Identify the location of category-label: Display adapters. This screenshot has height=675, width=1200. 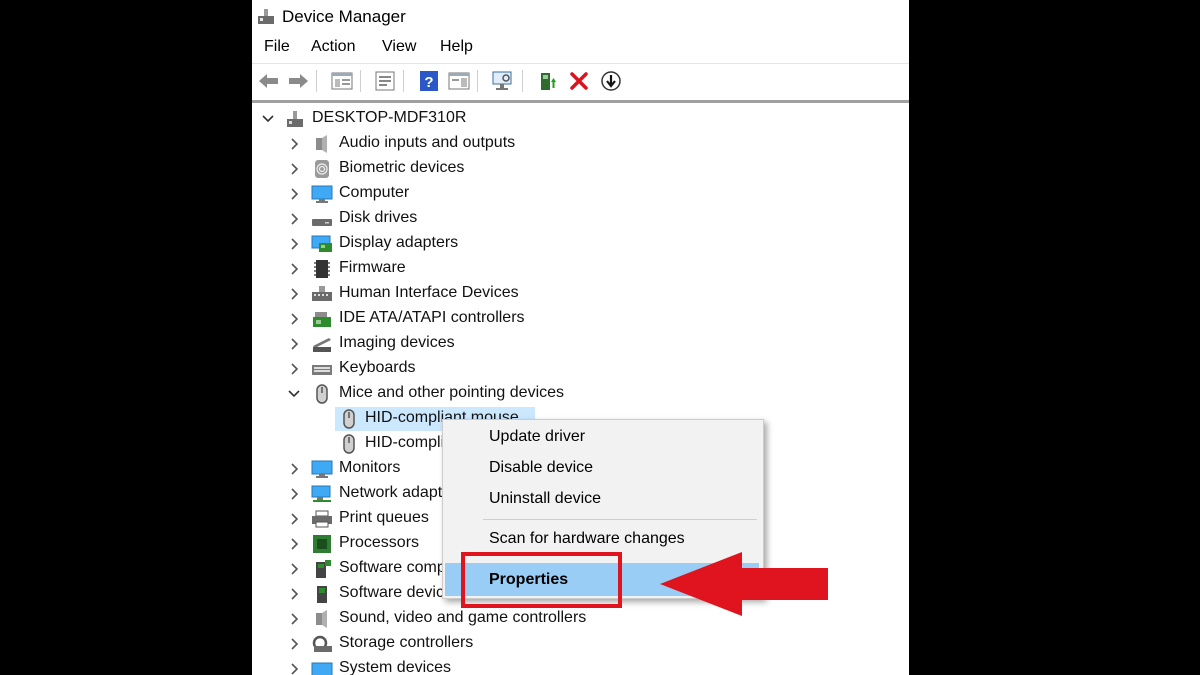
(399, 242).